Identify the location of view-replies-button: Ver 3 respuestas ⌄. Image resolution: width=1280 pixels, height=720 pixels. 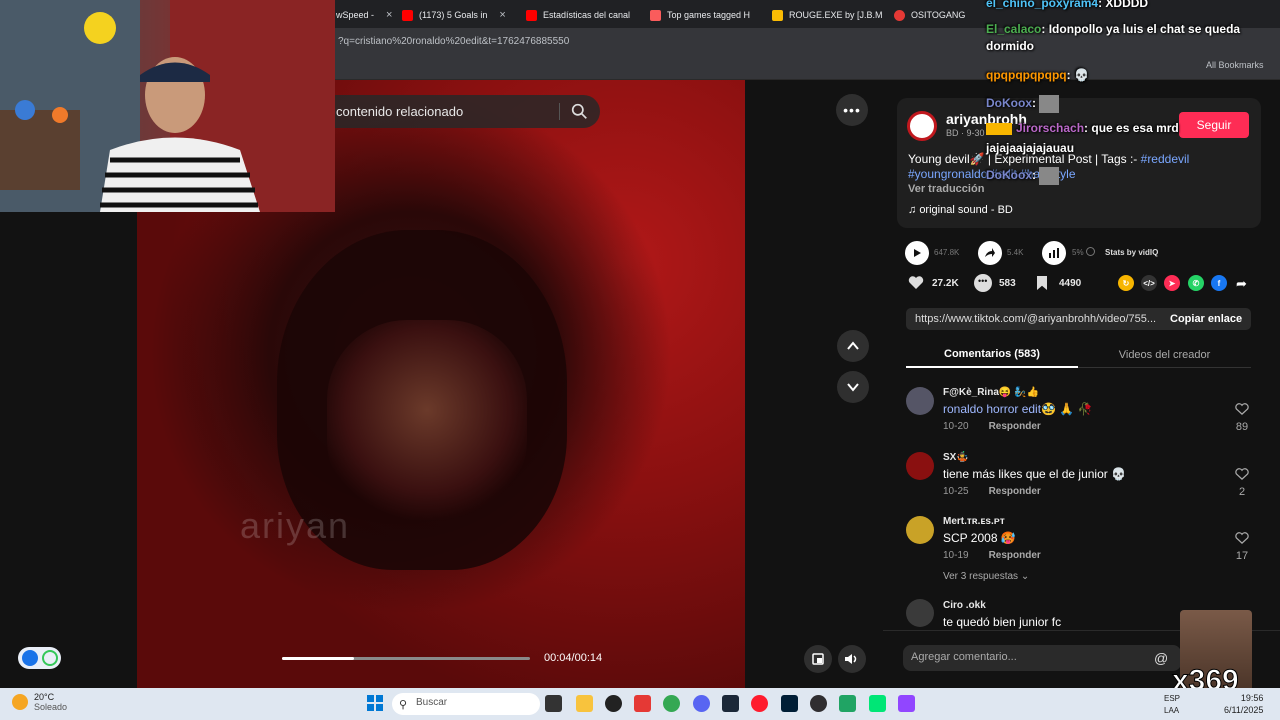
(986, 576).